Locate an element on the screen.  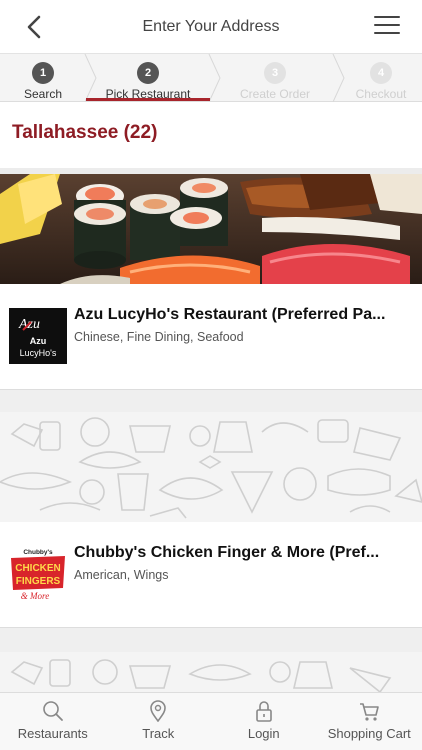
step-label: Create Order is located at coordinates (275, 94).